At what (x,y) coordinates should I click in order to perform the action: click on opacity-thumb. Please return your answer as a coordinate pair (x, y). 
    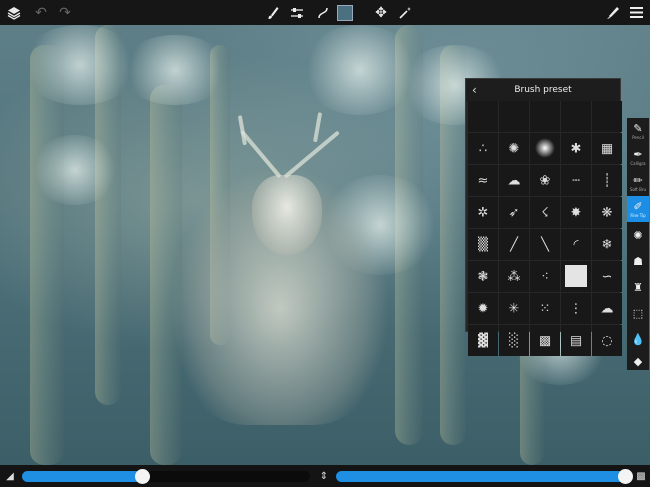
    Looking at the image, I should click on (625, 476).